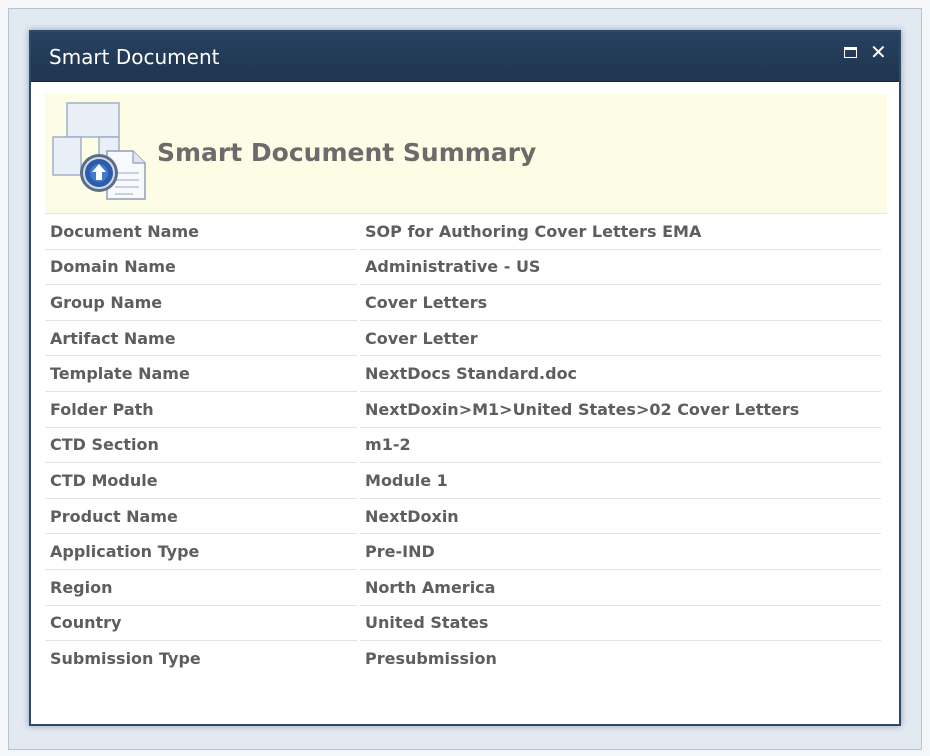 Image resolution: width=930 pixels, height=756 pixels. What do you see at coordinates (620, 231) in the screenshot?
I see `field-value: SOP for Authoring Cover Letters EMA` at bounding box center [620, 231].